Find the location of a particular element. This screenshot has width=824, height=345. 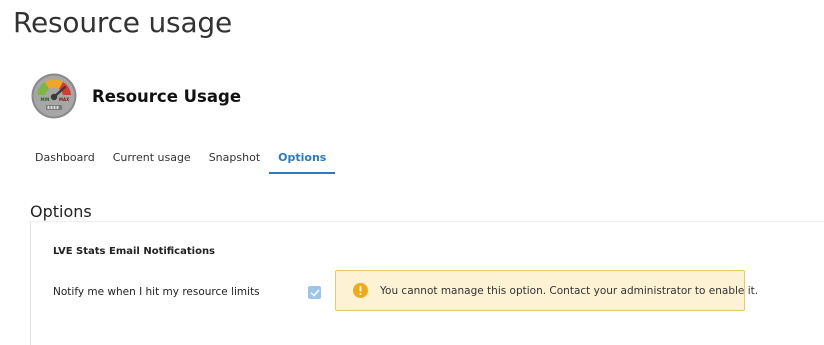

notify-option-label: Notify me when I hit my resource limits is located at coordinates (156, 292).